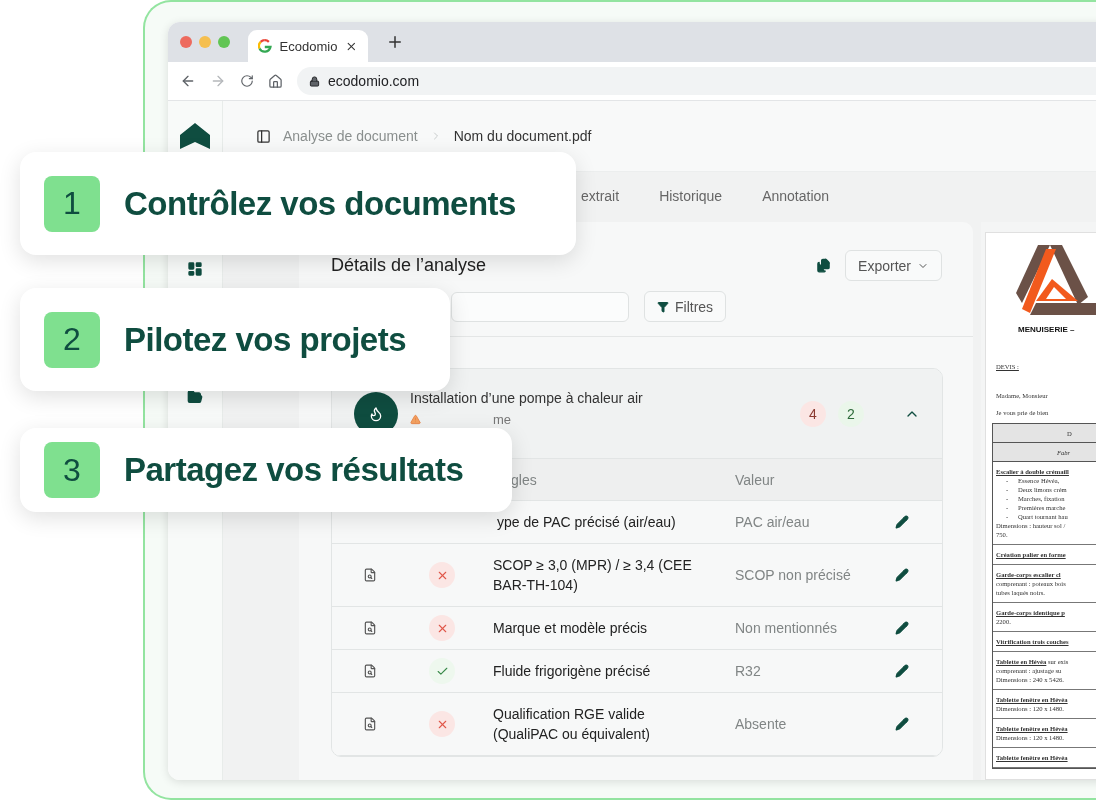  I want to click on column-header: gles, so click(523, 480).